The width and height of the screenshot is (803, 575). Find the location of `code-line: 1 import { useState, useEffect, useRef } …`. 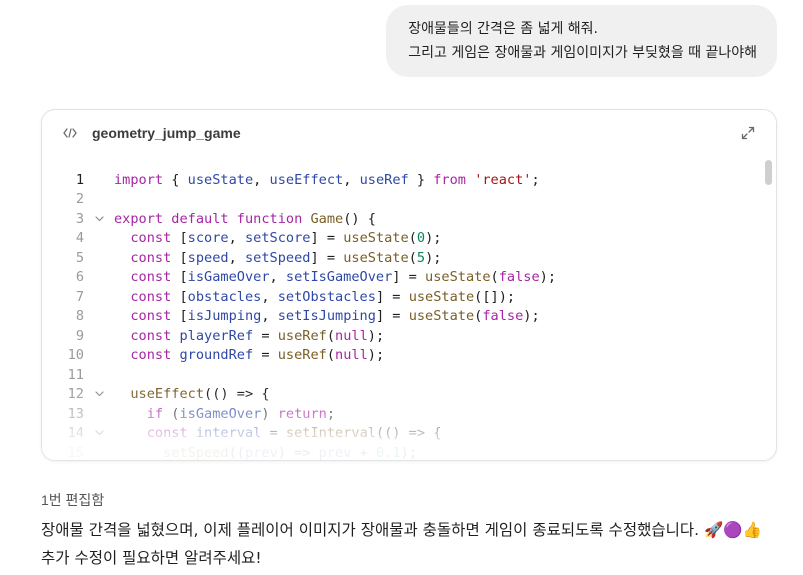

code-line: 1 import { useState, useEffect, useRef } … is located at coordinates (409, 180).